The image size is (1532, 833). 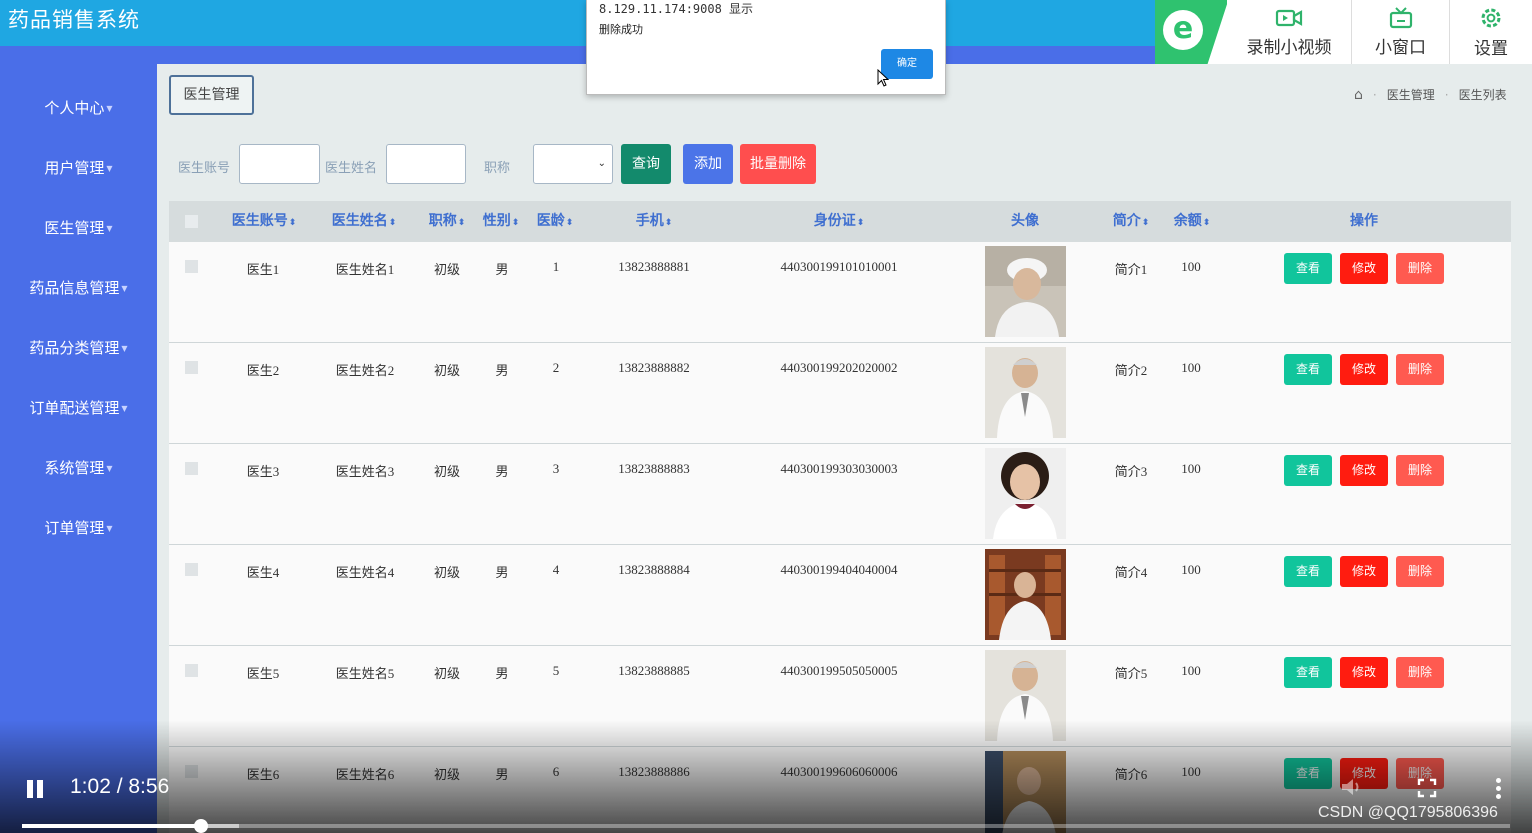 What do you see at coordinates (279, 164) in the screenshot?
I see `doctor-account-input` at bounding box center [279, 164].